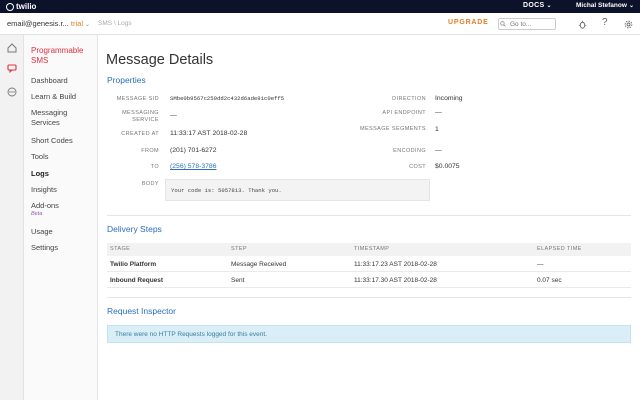 This screenshot has height=400, width=640. What do you see at coordinates (438, 112) in the screenshot?
I see `api-endpoint-value: —` at bounding box center [438, 112].